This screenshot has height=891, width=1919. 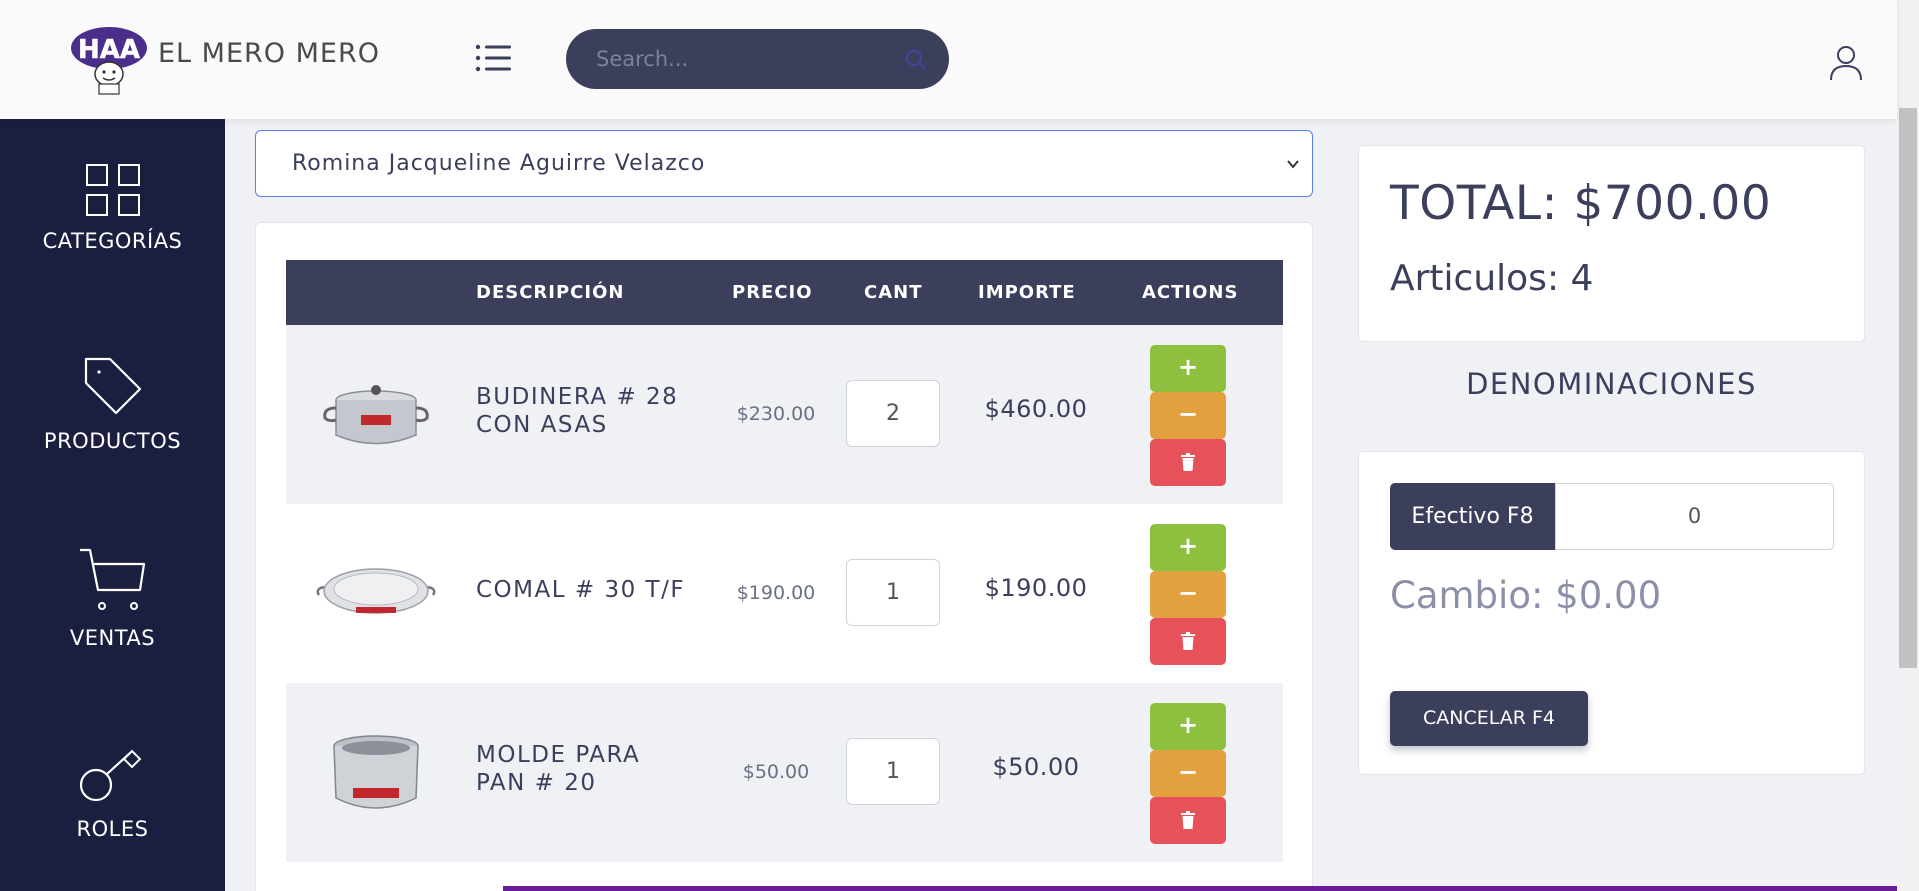 I want to click on product-amount: $460.00, so click(x=1036, y=409).